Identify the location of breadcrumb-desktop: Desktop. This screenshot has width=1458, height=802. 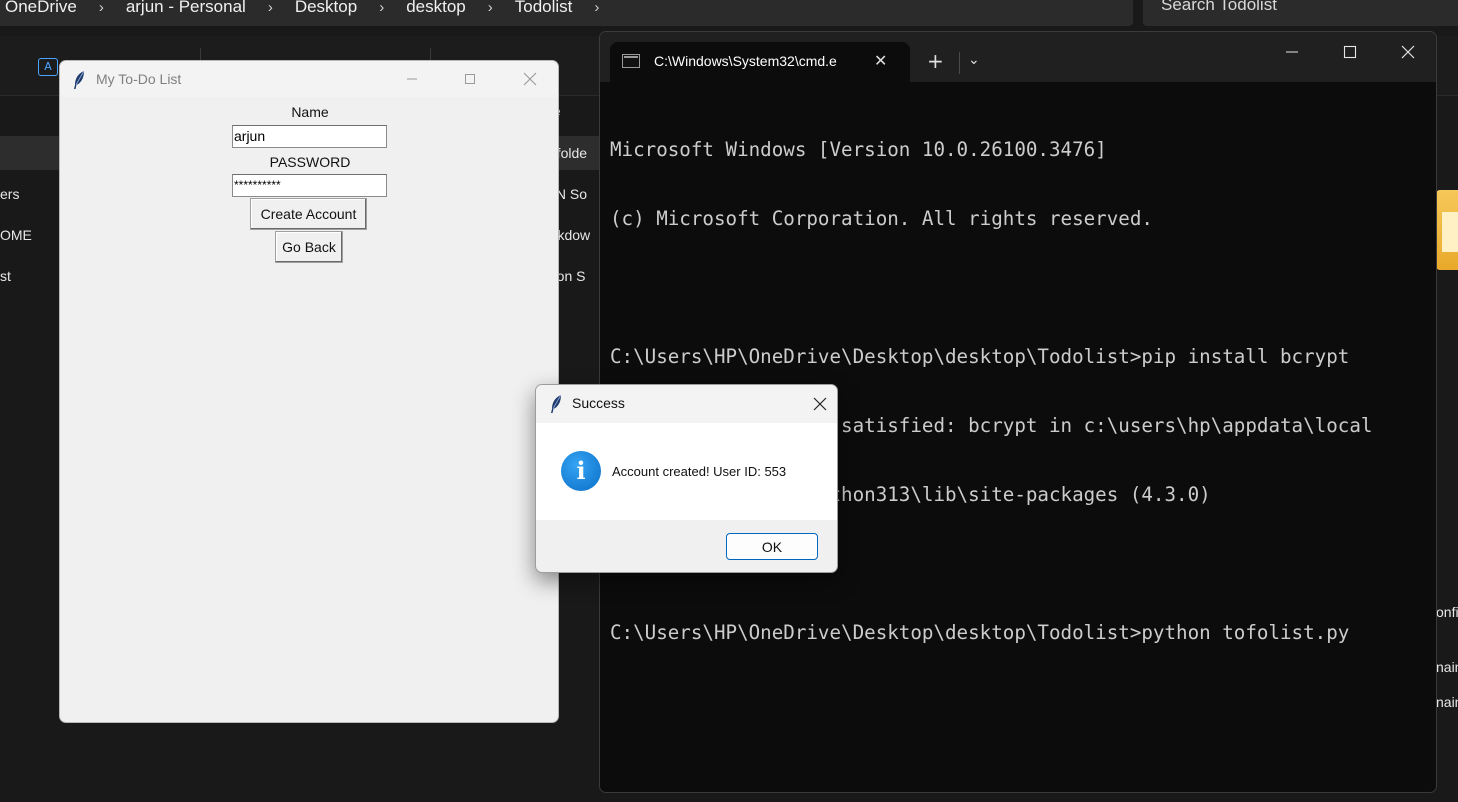
(326, 8).